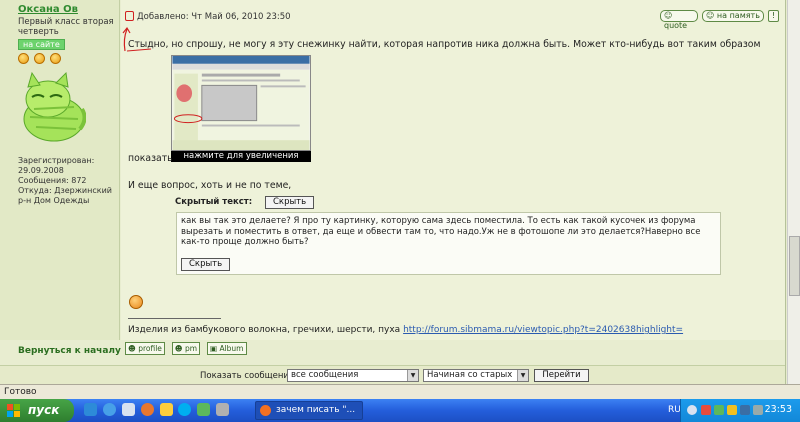 Image resolution: width=800 pixels, height=422 pixels. Describe the element at coordinates (732, 410) in the screenshot. I see `network-icon` at that location.